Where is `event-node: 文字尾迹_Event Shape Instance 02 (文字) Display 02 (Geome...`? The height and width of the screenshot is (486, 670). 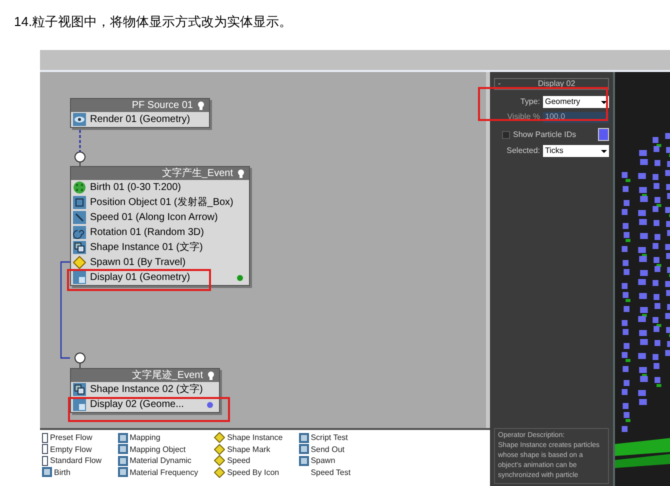 event-node: 文字尾迹_Event Shape Instance 02 (文字) Display 02 (Geome... is located at coordinates (145, 390).